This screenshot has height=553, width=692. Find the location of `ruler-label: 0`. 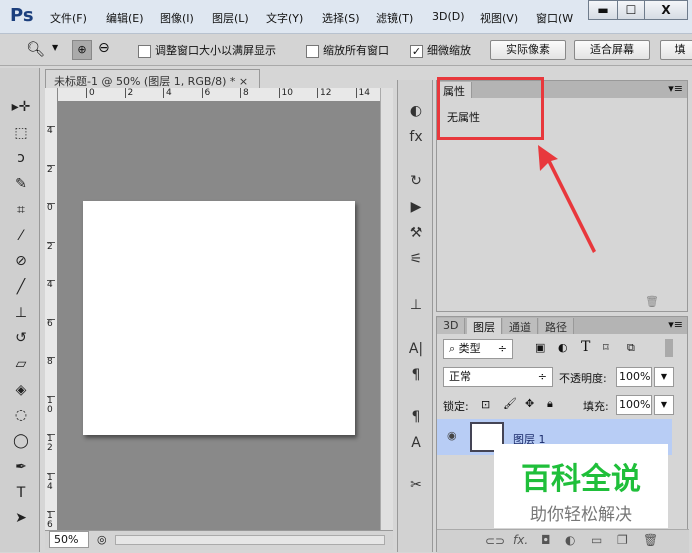

ruler-label: 0 is located at coordinates (90, 93).